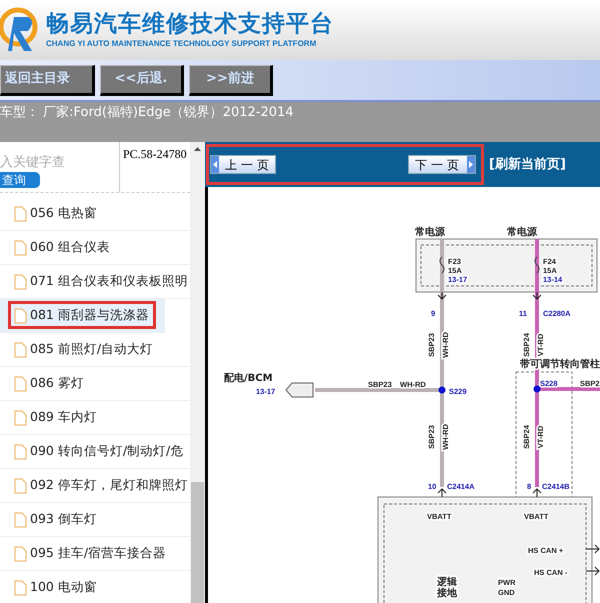 This screenshot has width=600, height=603. I want to click on search-button: 查询, so click(20, 180).